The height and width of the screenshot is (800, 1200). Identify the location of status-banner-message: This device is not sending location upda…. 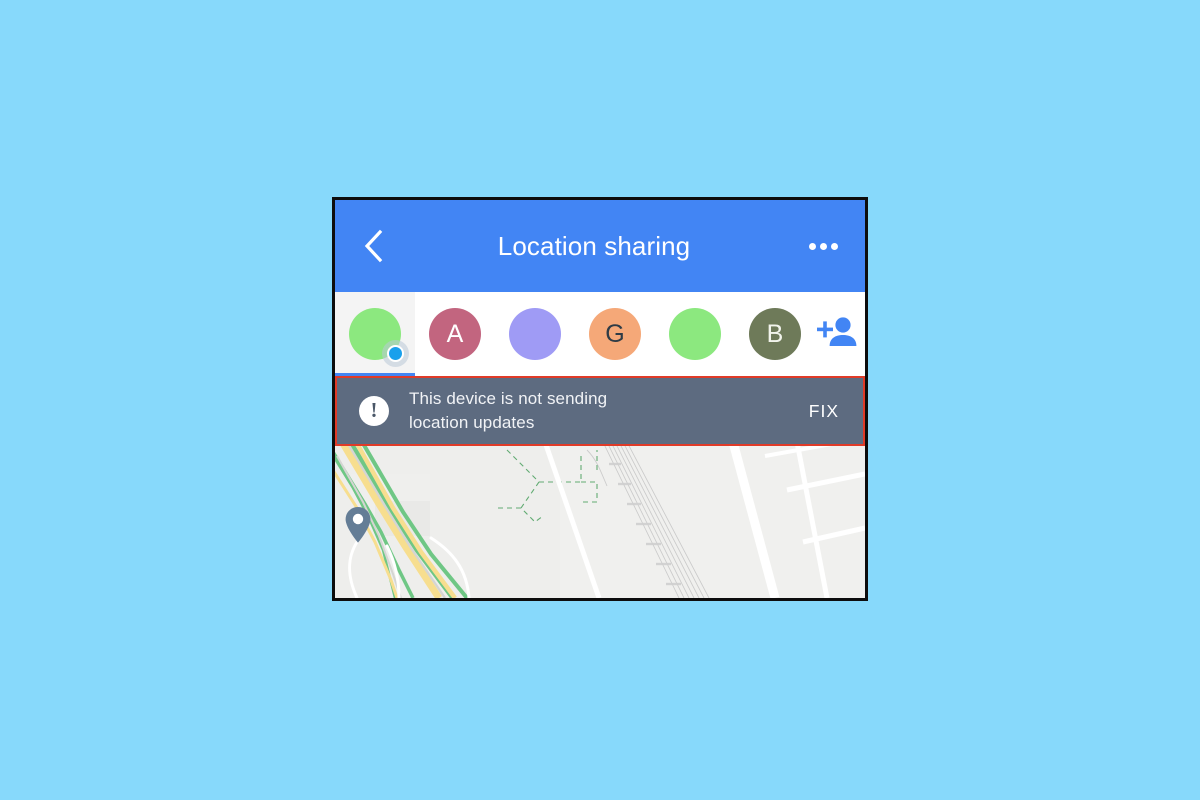
(606, 411).